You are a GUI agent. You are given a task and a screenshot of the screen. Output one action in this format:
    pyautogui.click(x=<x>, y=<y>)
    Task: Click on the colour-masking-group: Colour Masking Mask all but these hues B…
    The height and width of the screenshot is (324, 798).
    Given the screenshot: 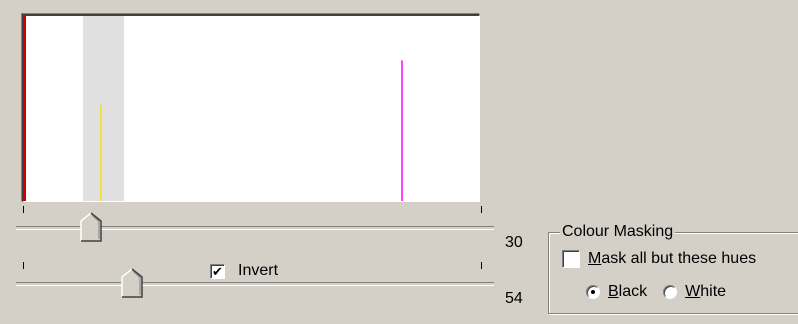 What is the action you would take?
    pyautogui.click(x=673, y=268)
    